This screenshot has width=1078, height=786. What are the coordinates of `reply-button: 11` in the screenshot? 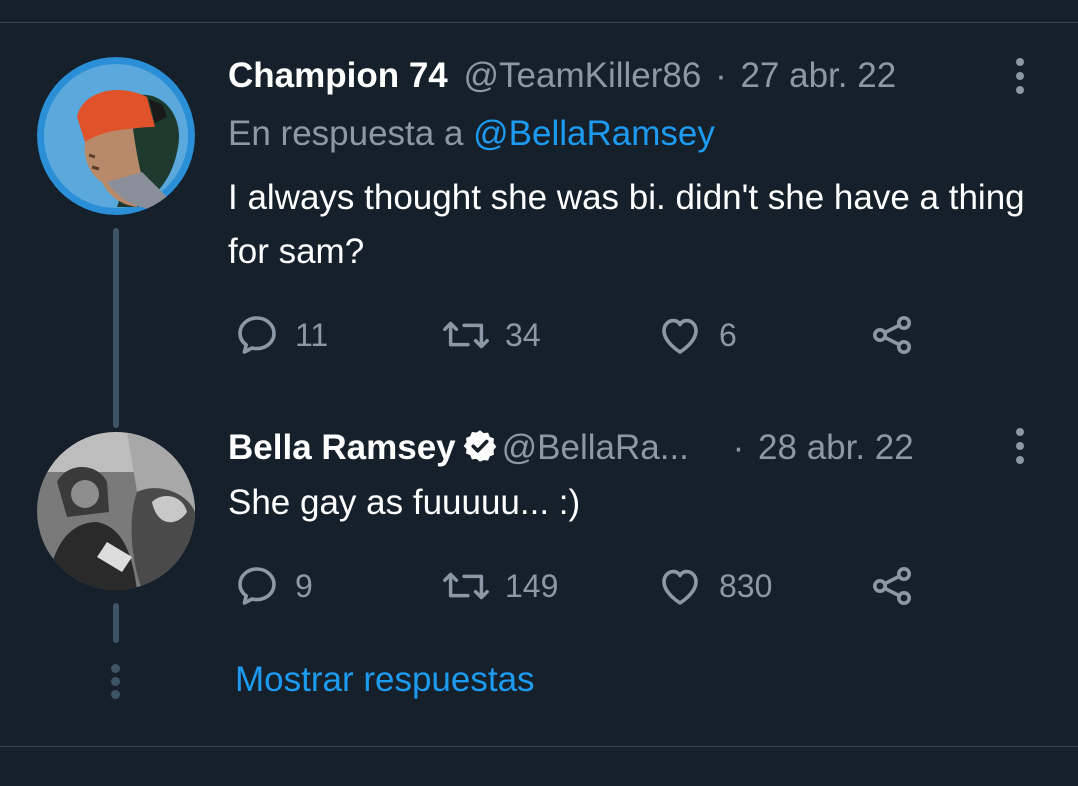 It's located at (280, 335).